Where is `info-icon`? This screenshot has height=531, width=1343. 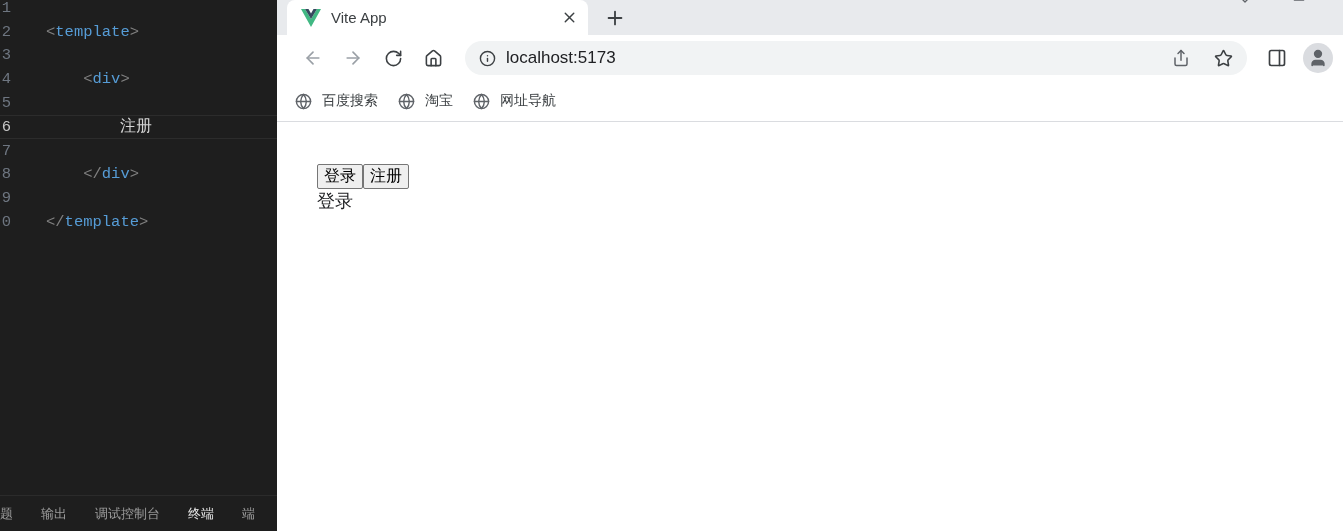 info-icon is located at coordinates (487, 58).